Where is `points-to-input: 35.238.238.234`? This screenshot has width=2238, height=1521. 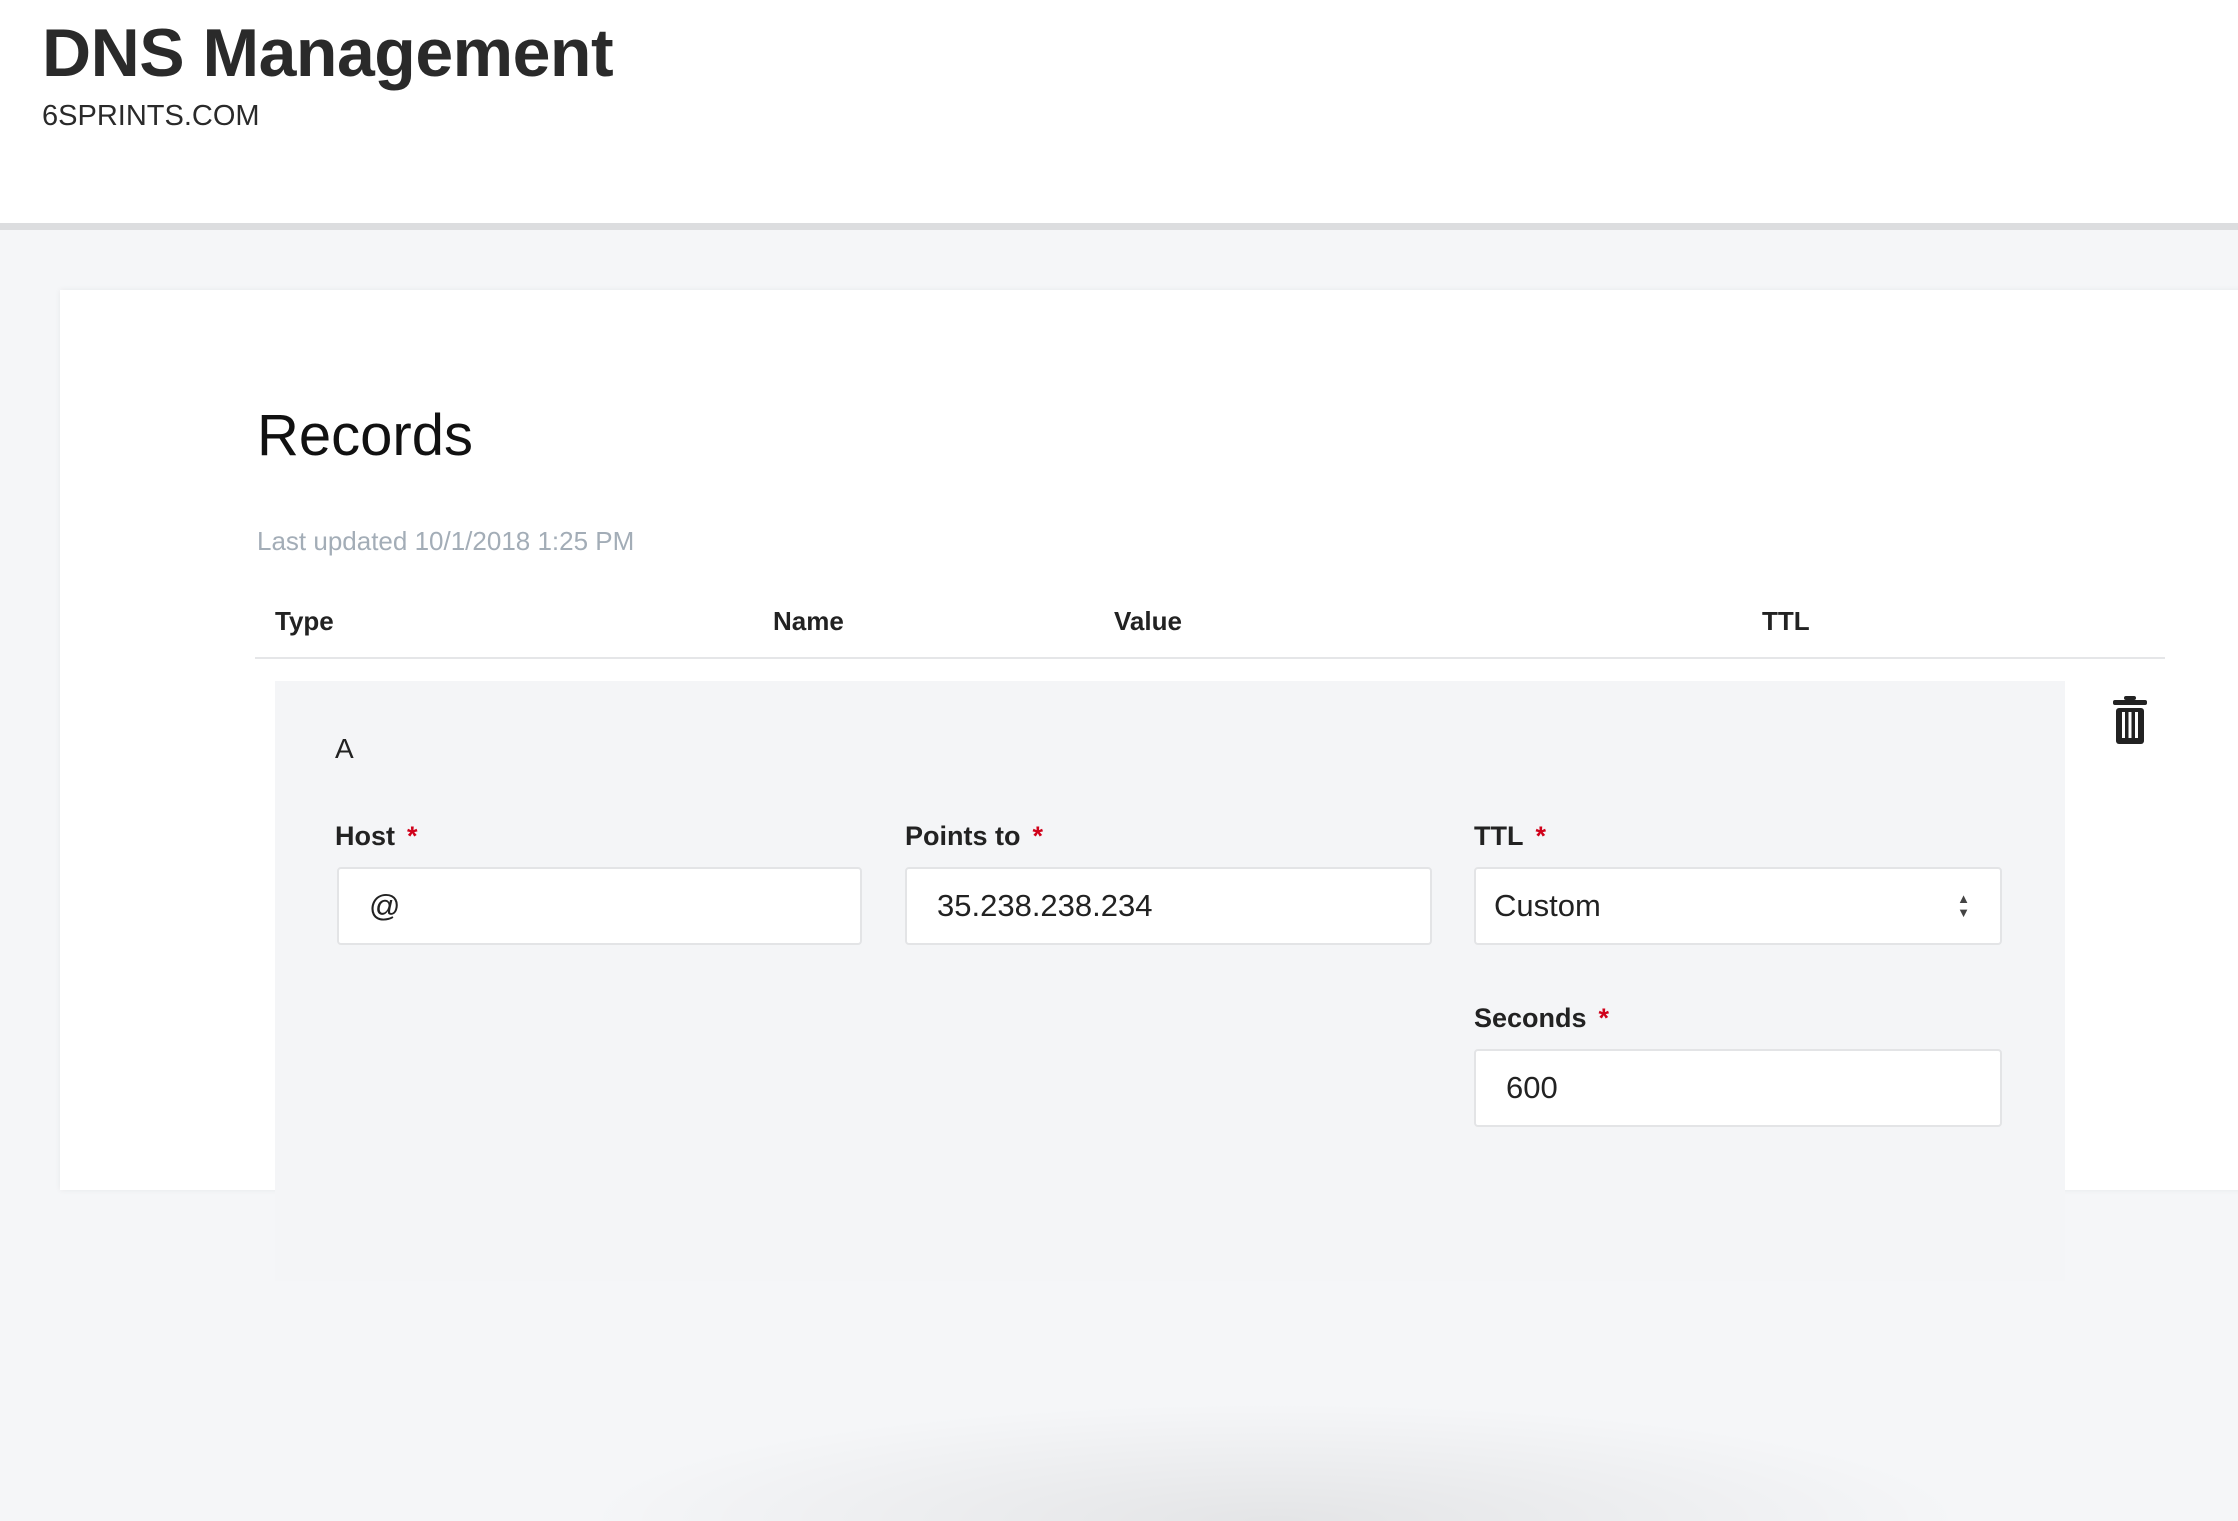
points-to-input: 35.238.238.234 is located at coordinates (1168, 906).